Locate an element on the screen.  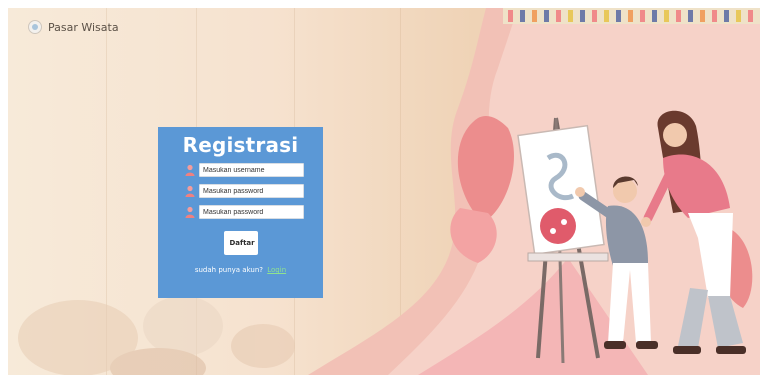
pastry-decoration is located at coordinates (156, 335).